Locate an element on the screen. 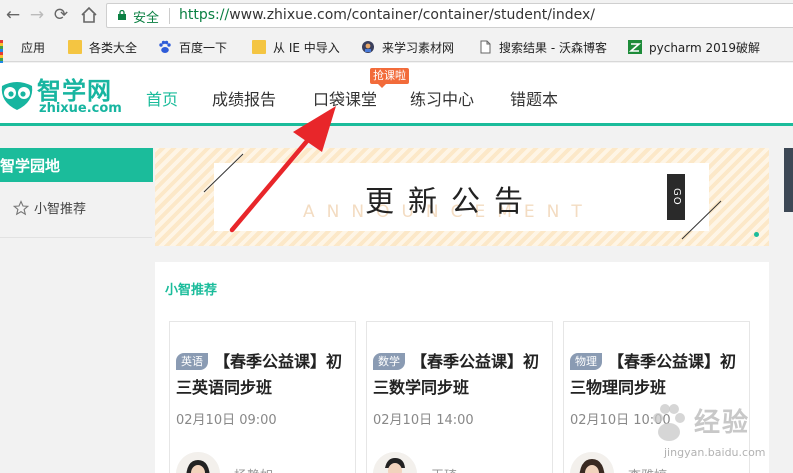  bookmark-label: 从 IE 中导入 is located at coordinates (306, 47).